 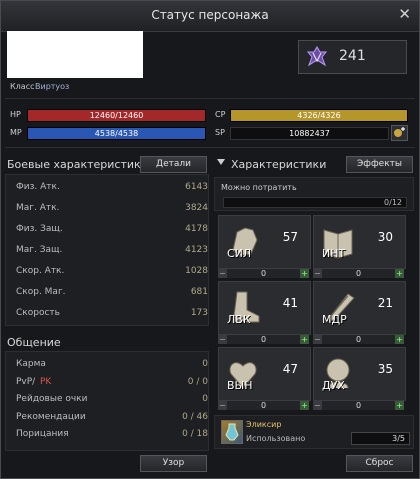 What do you see at coordinates (205, 364) in the screenshot?
I see `social-stat-value: 0` at bounding box center [205, 364].